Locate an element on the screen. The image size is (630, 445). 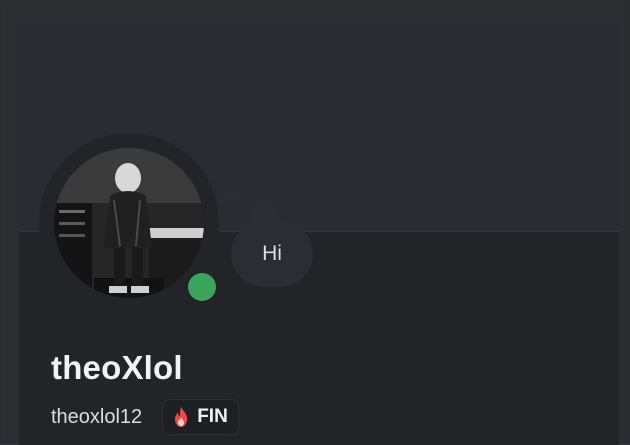
display-name: theoXlol is located at coordinates (117, 367).